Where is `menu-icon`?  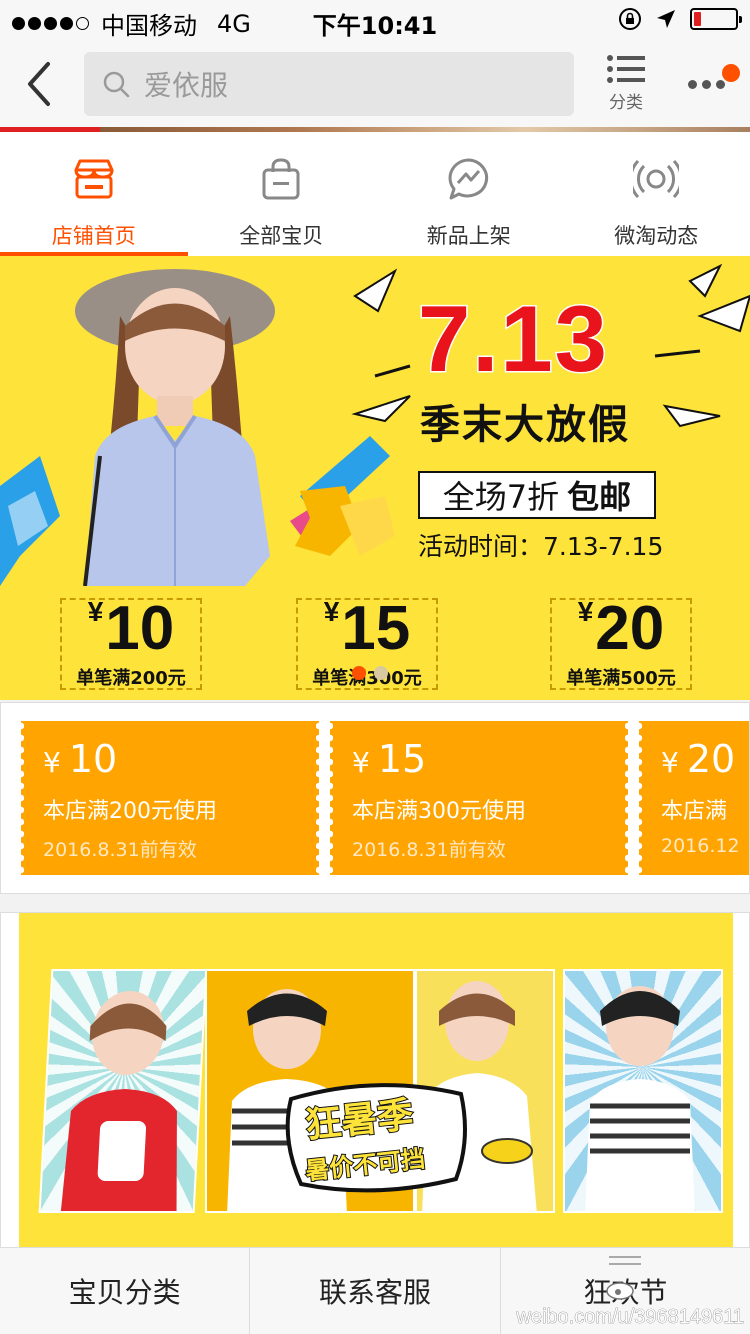 menu-icon is located at coordinates (625, 1263).